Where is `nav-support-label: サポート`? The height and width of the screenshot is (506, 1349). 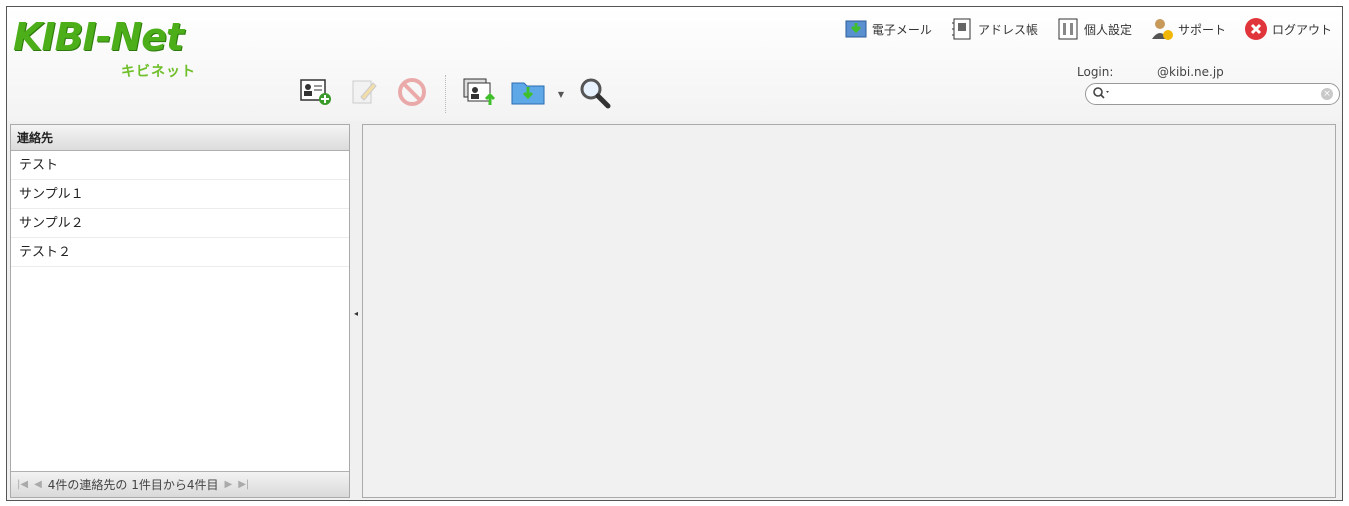 nav-support-label: サポート is located at coordinates (1201, 29).